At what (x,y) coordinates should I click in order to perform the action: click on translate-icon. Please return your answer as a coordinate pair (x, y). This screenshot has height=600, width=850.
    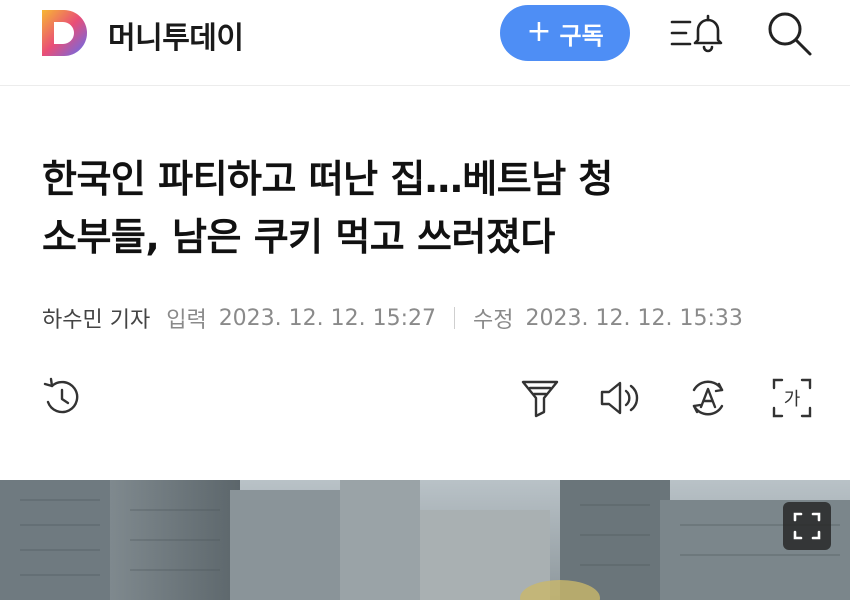
    Looking at the image, I should click on (708, 398).